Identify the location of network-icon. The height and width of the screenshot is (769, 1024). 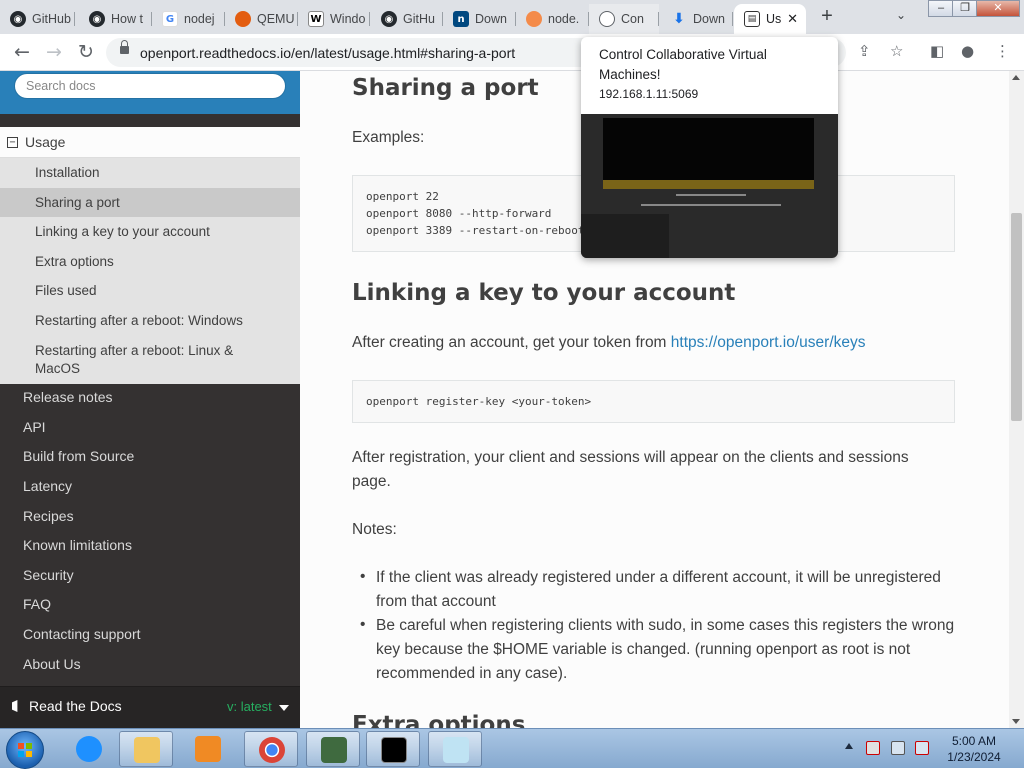
(898, 748).